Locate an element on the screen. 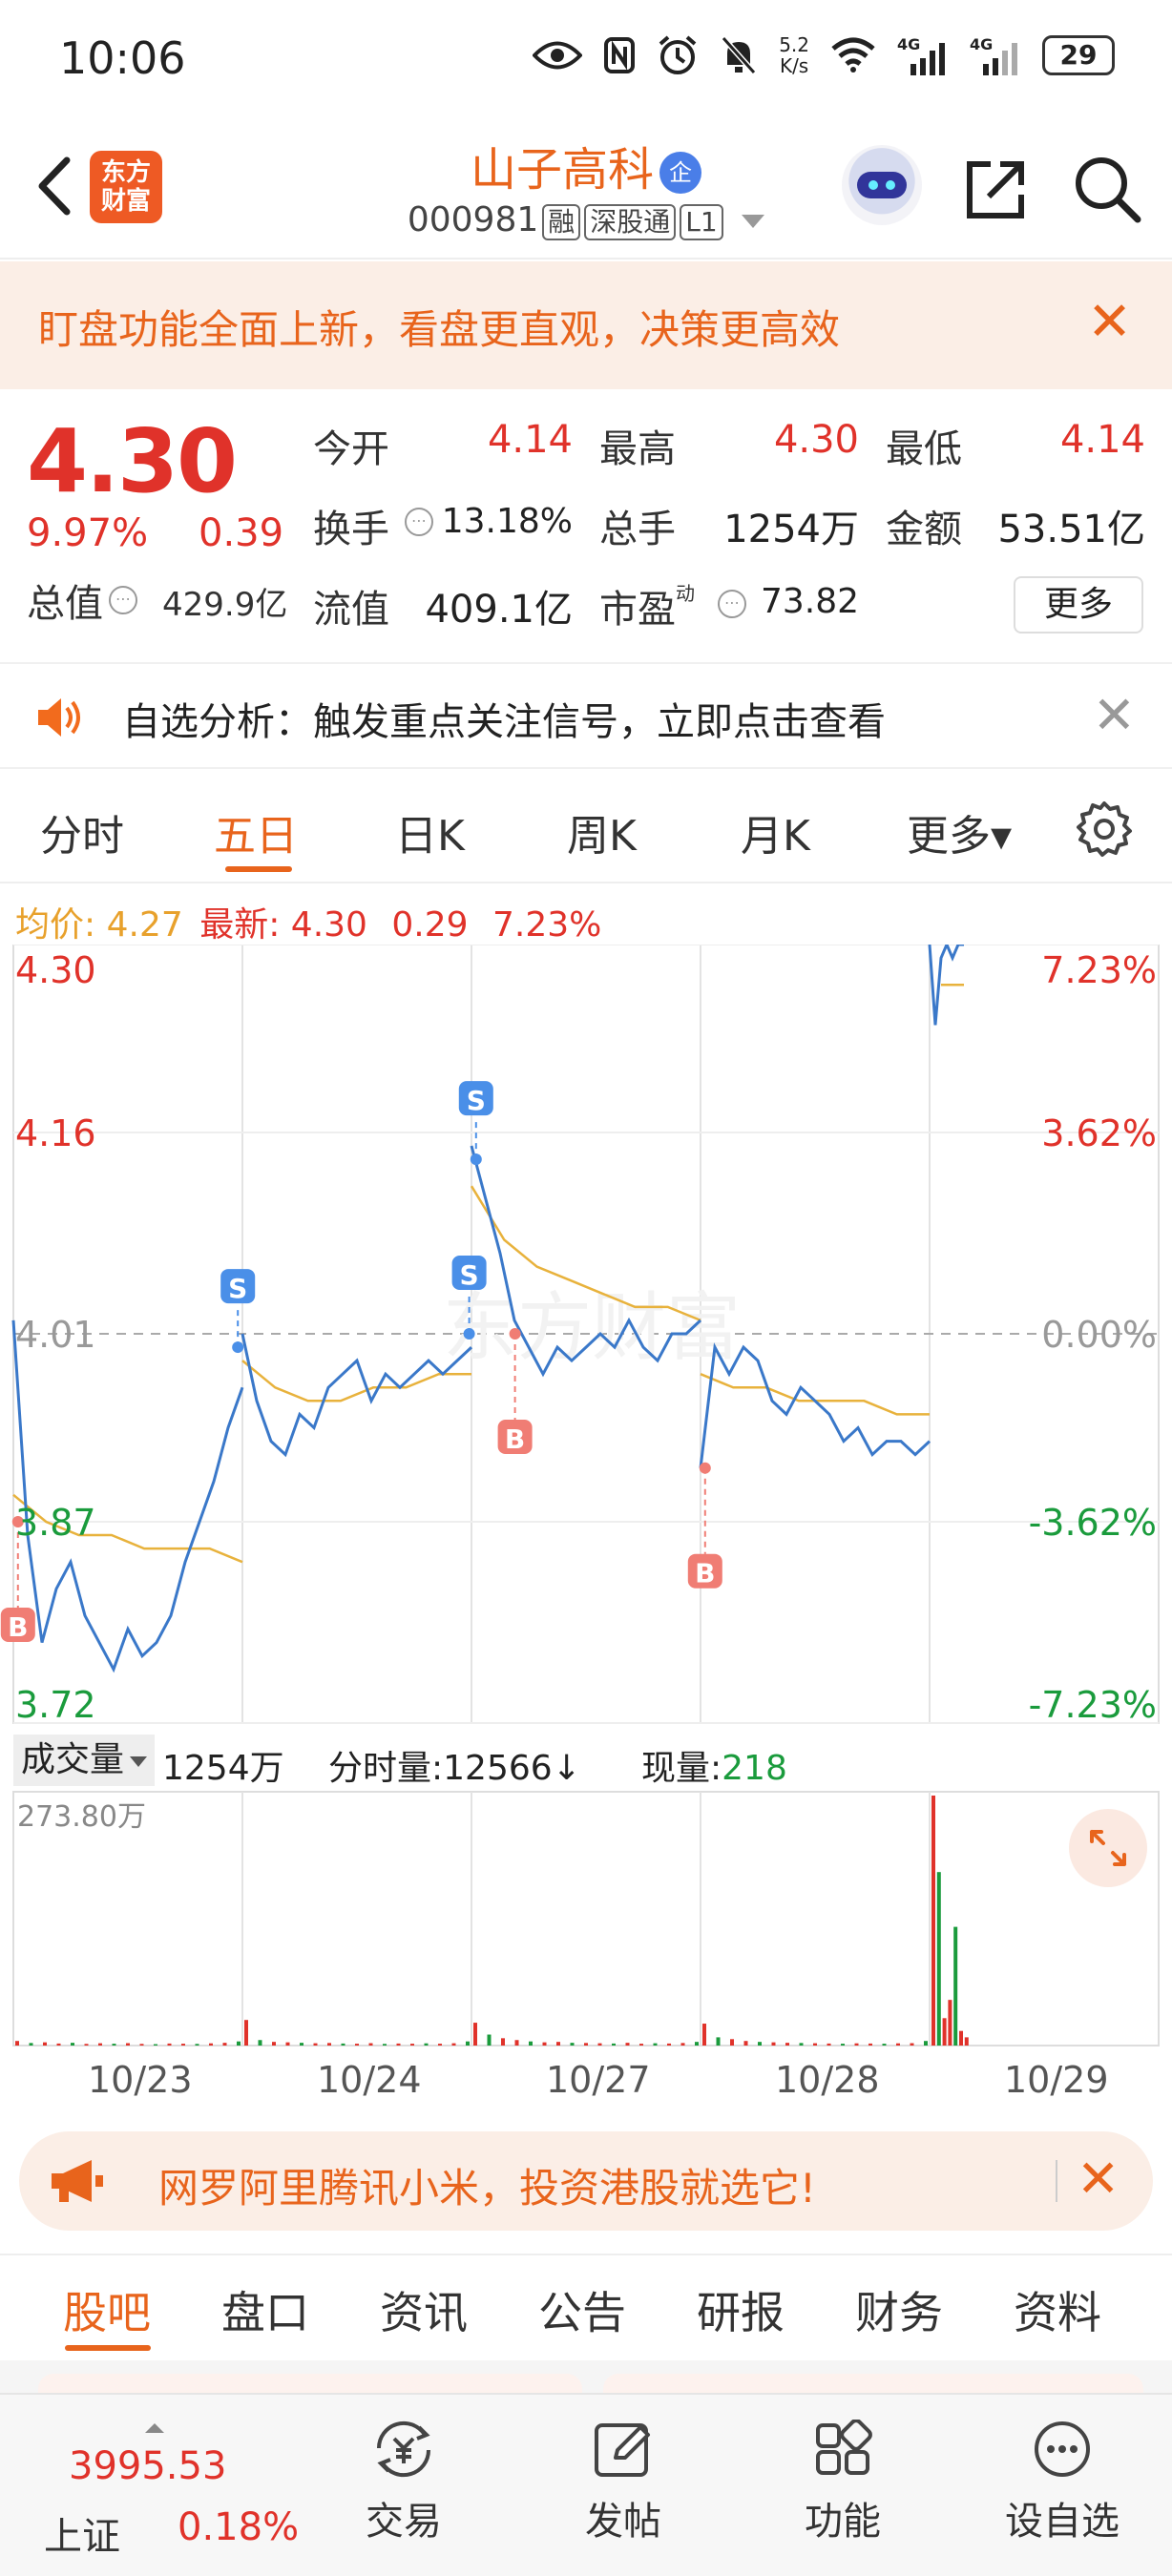 This screenshot has width=1172, height=2576. nav-functions-label: 功能 is located at coordinates (843, 2522).